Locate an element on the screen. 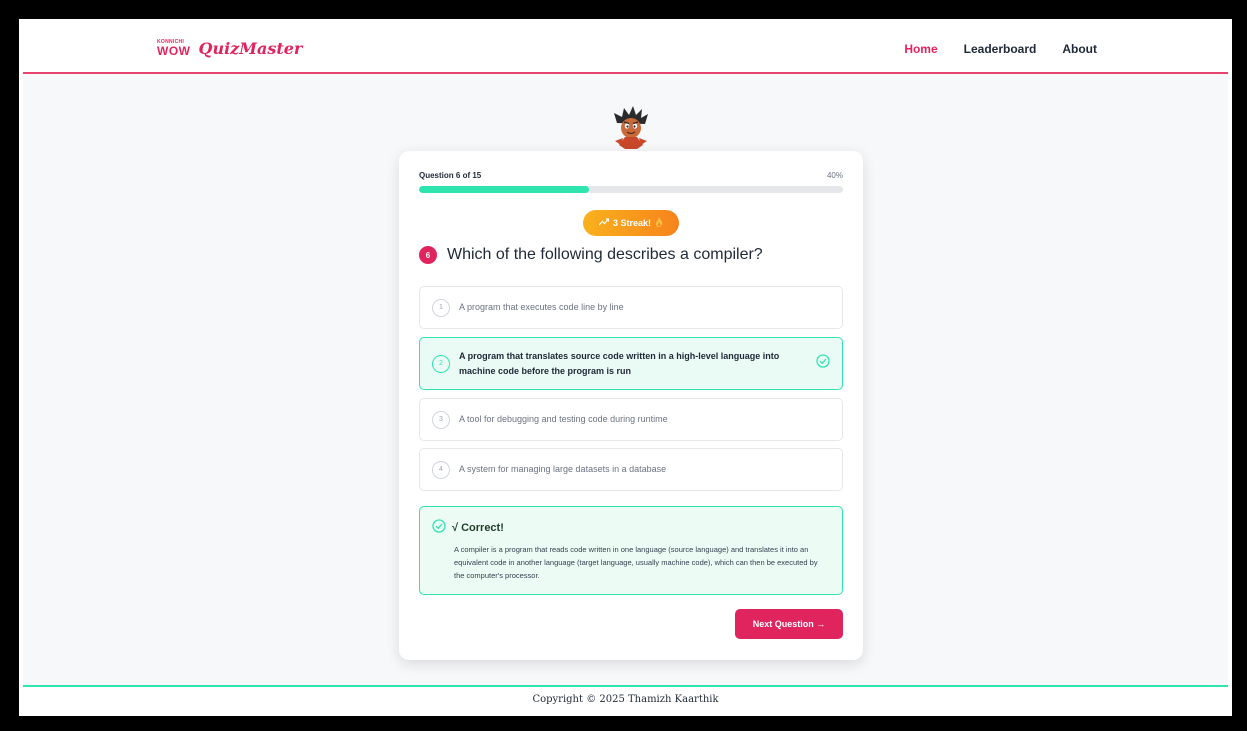  konnichiwow-logo: KONNICHI WOW is located at coordinates (174, 49).